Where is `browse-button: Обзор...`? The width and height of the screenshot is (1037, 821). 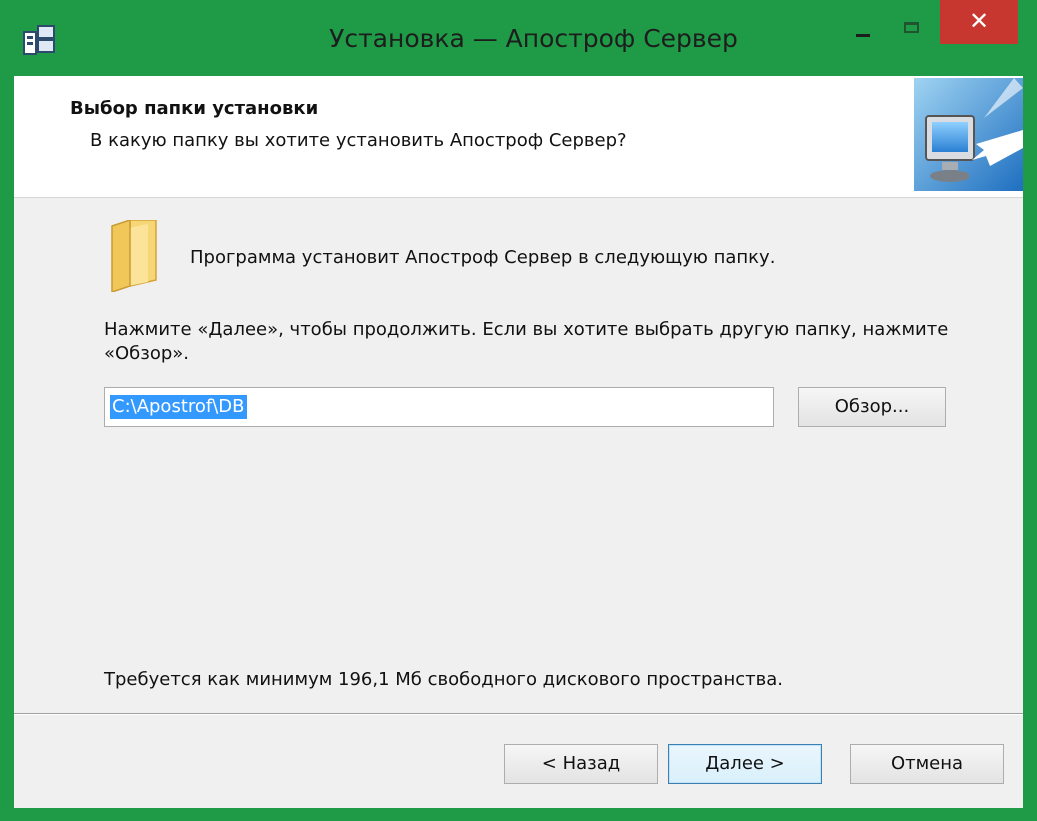 browse-button: Обзор... is located at coordinates (872, 407).